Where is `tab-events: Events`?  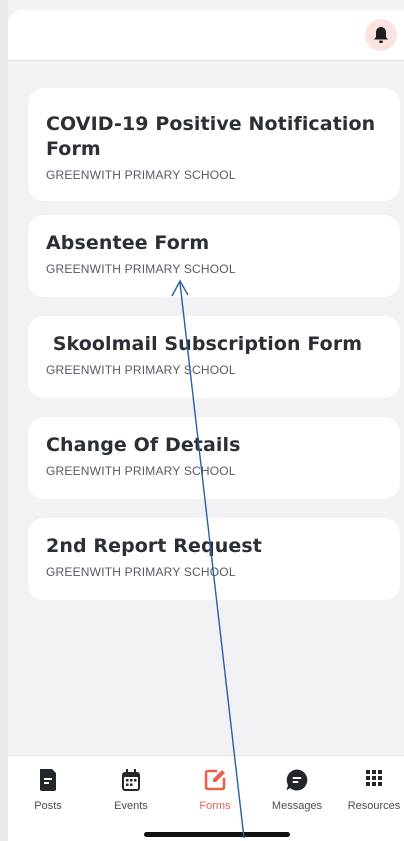
tab-events: Events is located at coordinates (131, 790).